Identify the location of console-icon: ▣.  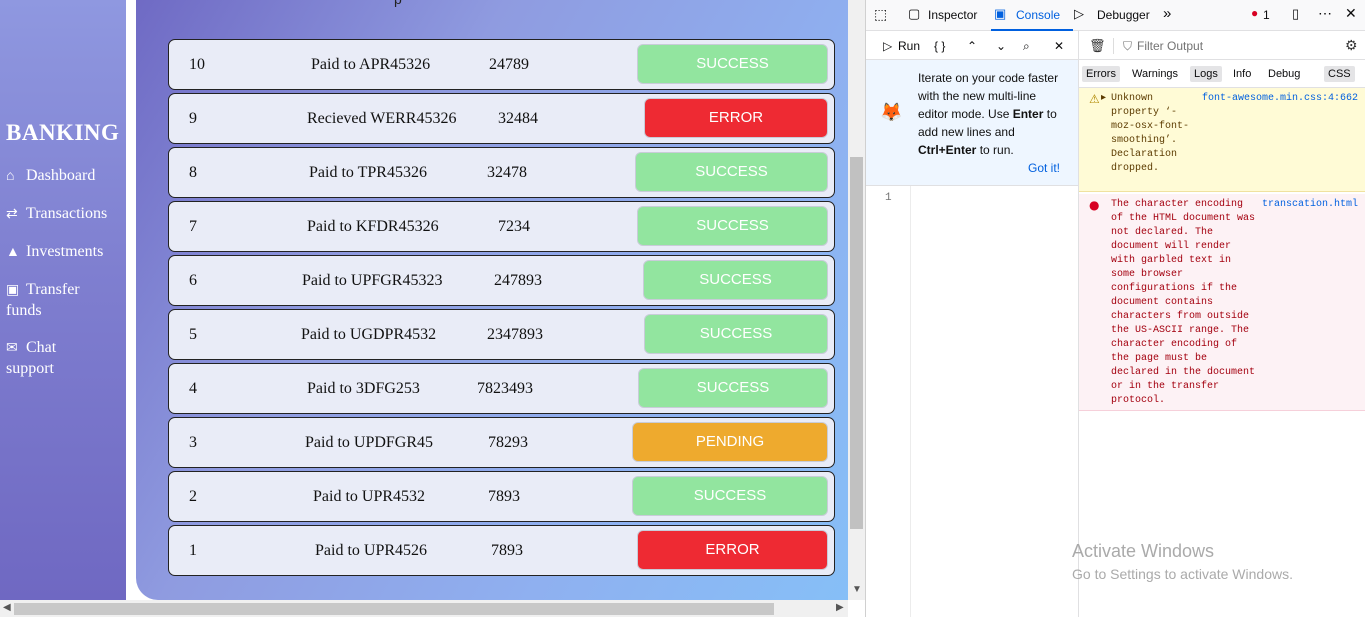
(1000, 13).